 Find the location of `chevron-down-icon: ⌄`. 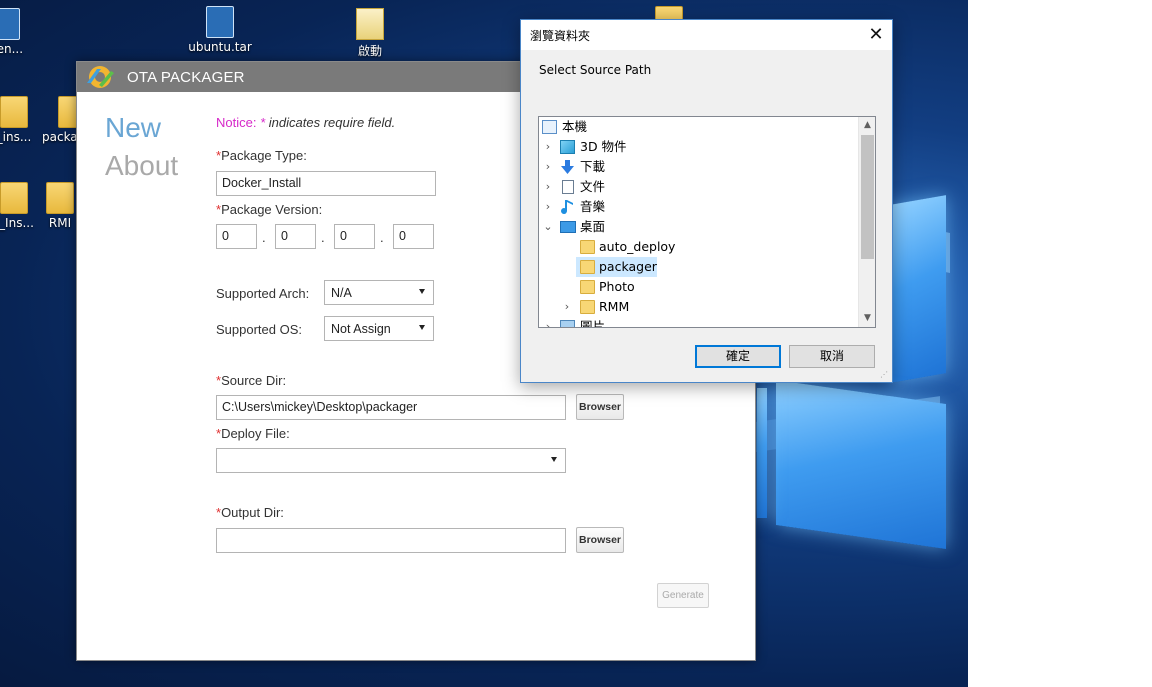

chevron-down-icon: ⌄ is located at coordinates (548, 227).